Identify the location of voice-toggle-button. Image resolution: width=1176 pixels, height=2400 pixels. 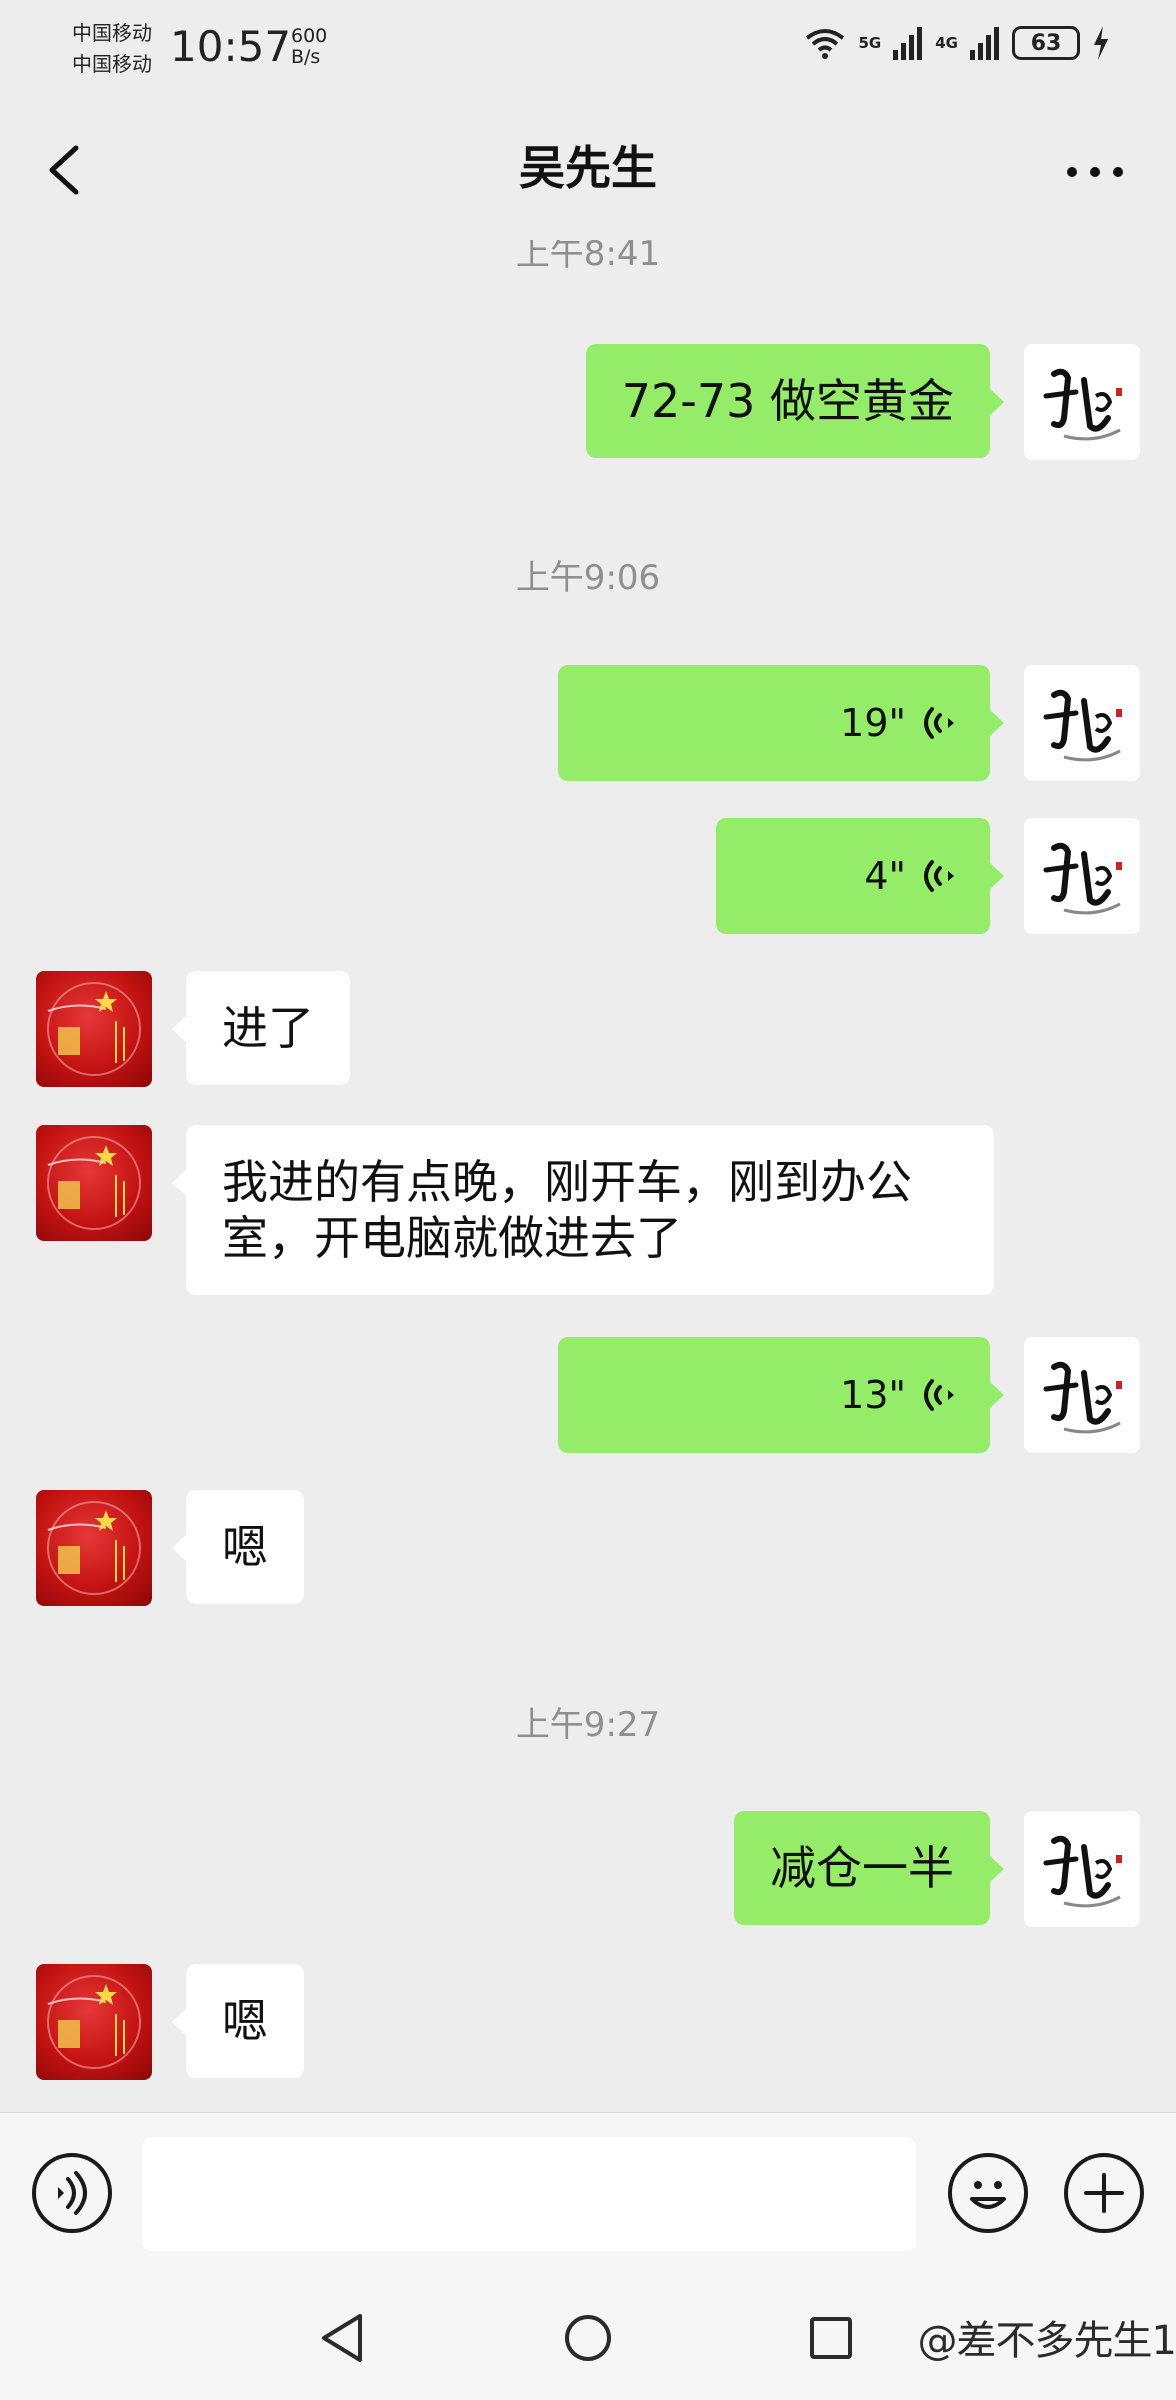
(72, 2193).